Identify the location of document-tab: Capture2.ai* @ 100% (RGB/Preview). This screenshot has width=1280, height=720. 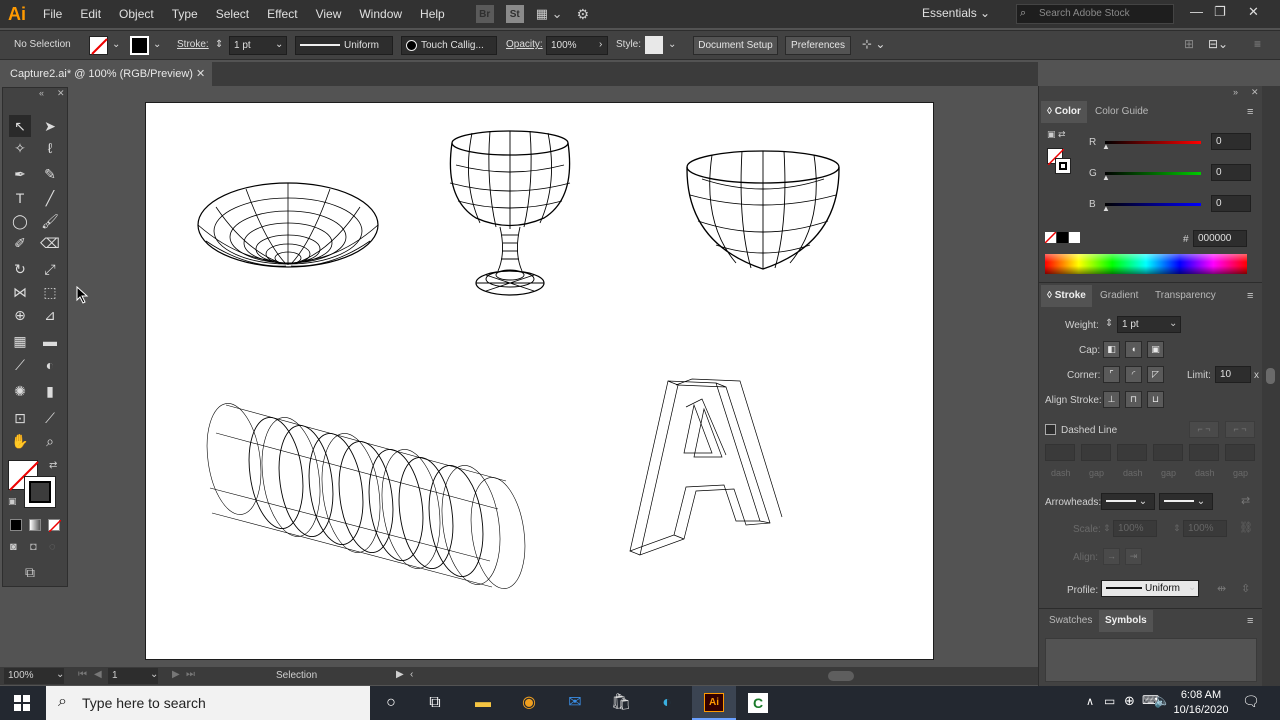
(106, 74).